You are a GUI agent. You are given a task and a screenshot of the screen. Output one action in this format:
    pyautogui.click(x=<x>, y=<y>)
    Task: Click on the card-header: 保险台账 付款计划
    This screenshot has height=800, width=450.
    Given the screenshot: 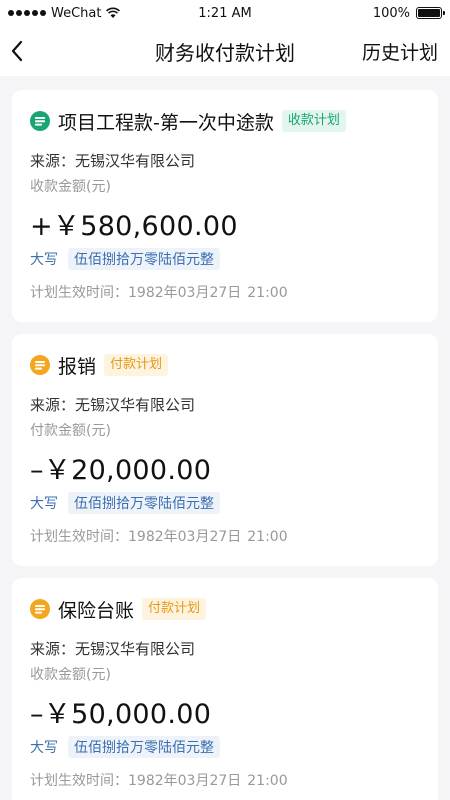 What is the action you would take?
    pyautogui.click(x=225, y=609)
    